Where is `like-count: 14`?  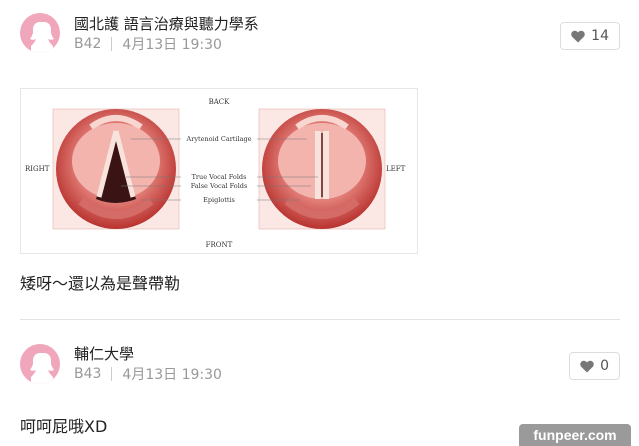 like-count: 14 is located at coordinates (600, 36).